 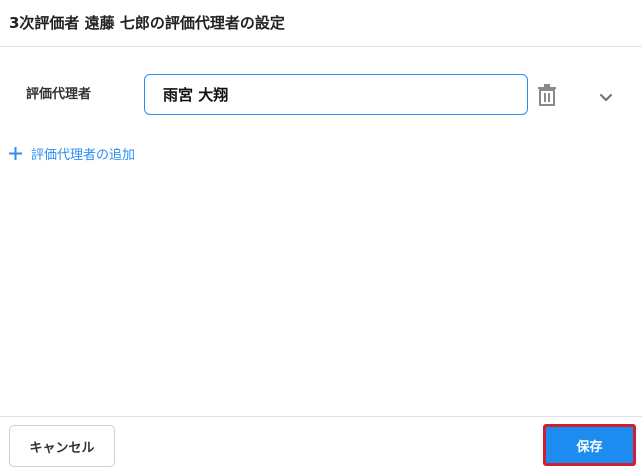 I want to click on add-proxy-link: 評価代理者の追加, so click(x=72, y=153).